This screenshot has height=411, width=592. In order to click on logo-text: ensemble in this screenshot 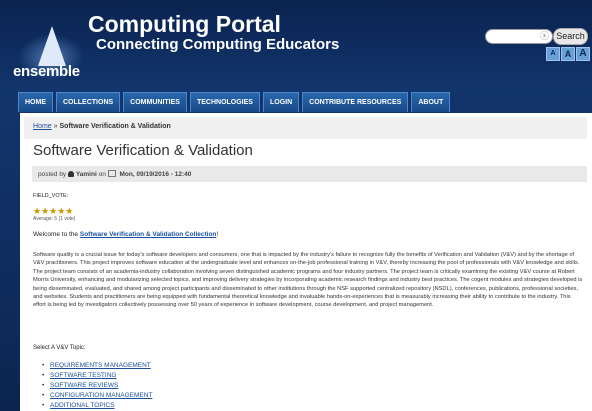, I will do `click(46, 71)`.